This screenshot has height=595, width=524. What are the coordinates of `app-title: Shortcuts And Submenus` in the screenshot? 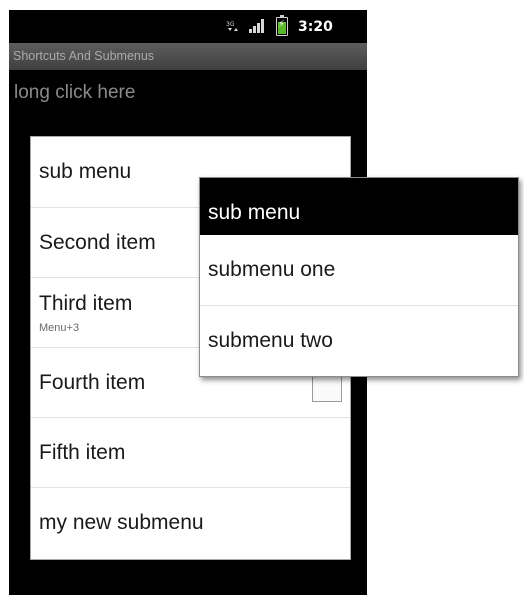 It's located at (84, 56).